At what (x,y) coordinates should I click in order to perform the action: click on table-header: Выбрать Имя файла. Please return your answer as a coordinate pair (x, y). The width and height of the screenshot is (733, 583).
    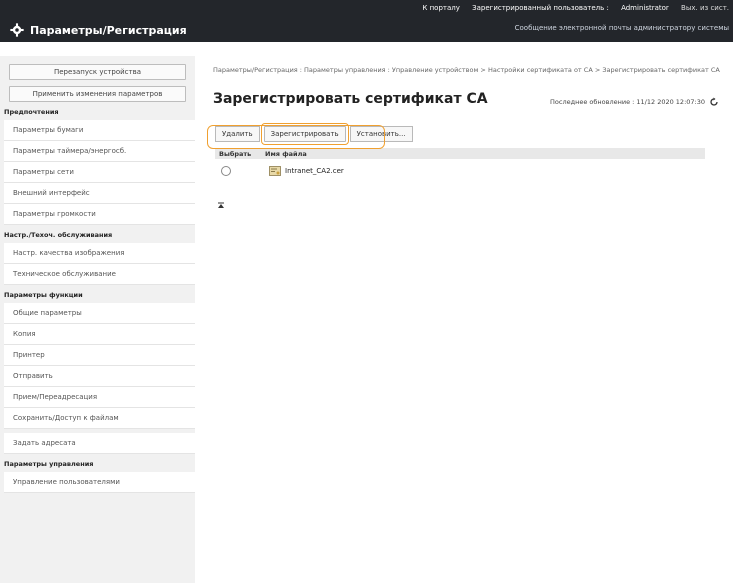
    Looking at the image, I should click on (460, 153).